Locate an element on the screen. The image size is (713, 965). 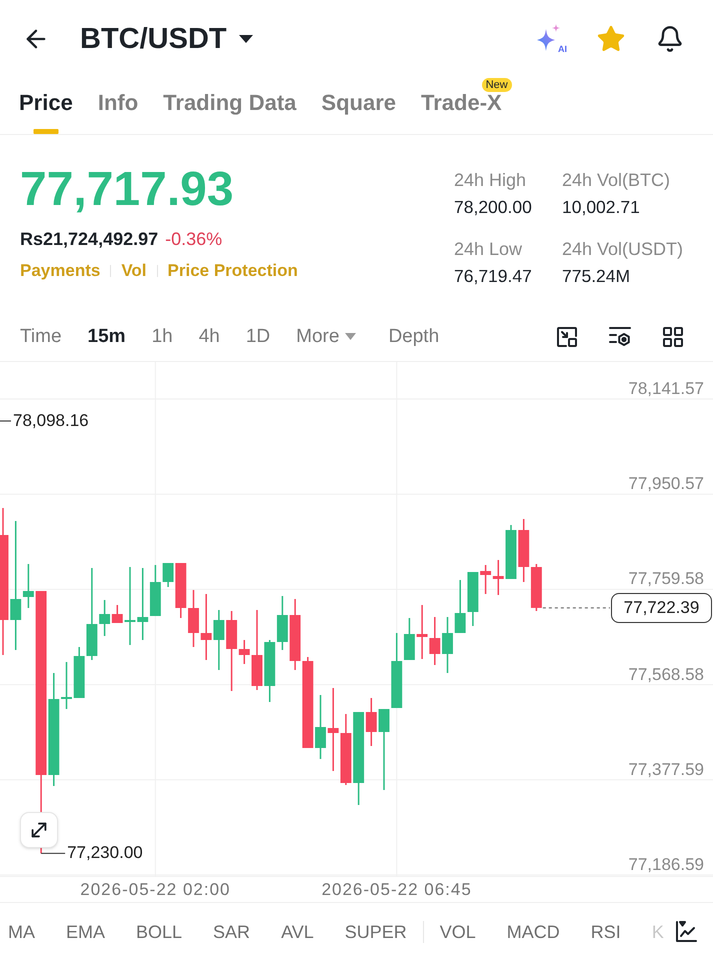
grid-icon is located at coordinates (673, 336).